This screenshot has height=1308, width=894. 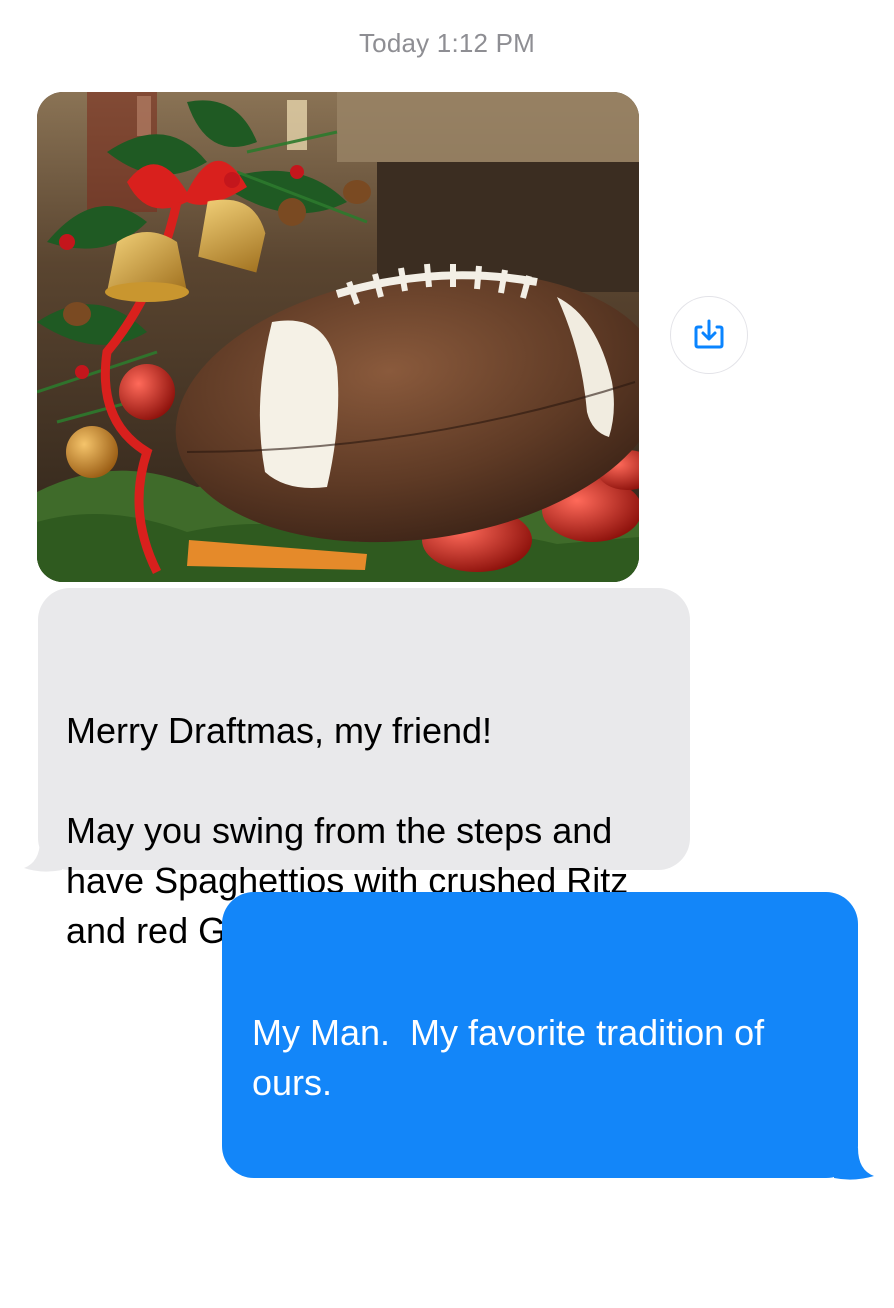 What do you see at coordinates (447, 43) in the screenshot?
I see `message-timestamp: Today 1:12 PM` at bounding box center [447, 43].